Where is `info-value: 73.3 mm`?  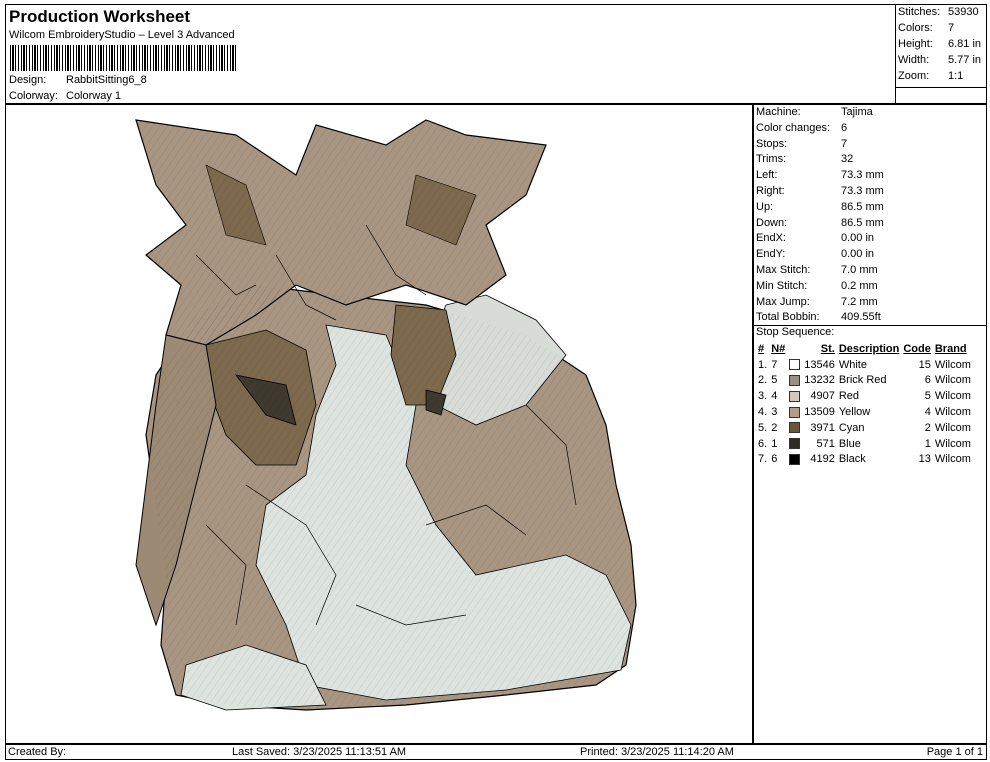 info-value: 73.3 mm is located at coordinates (862, 191).